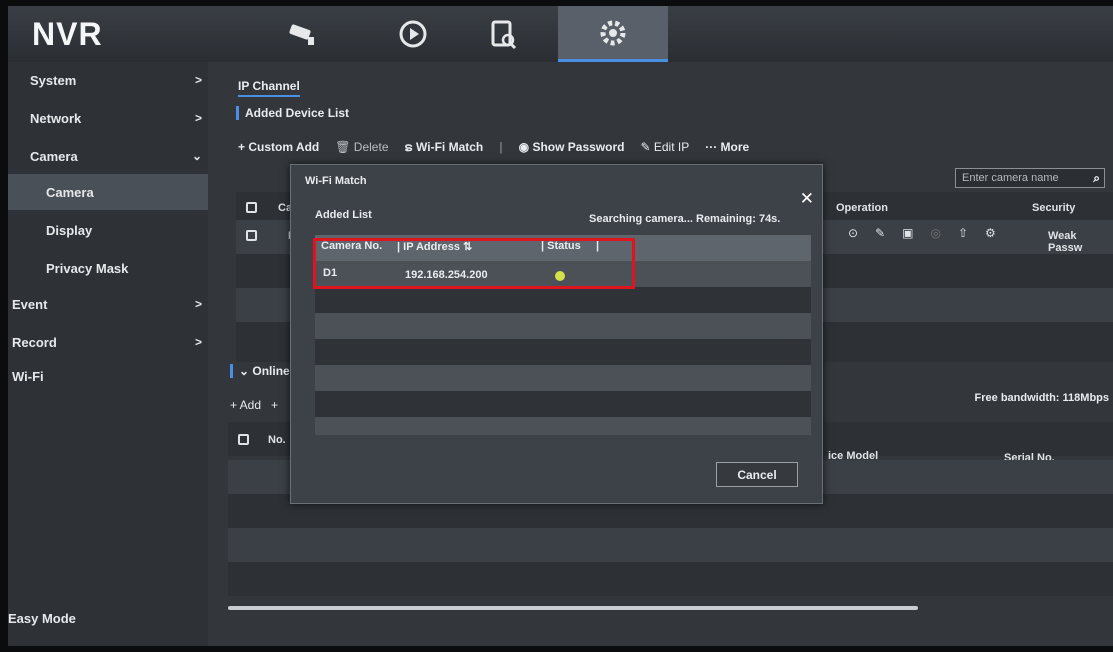  I want to click on settings-gear-icon, so click(613, 32).